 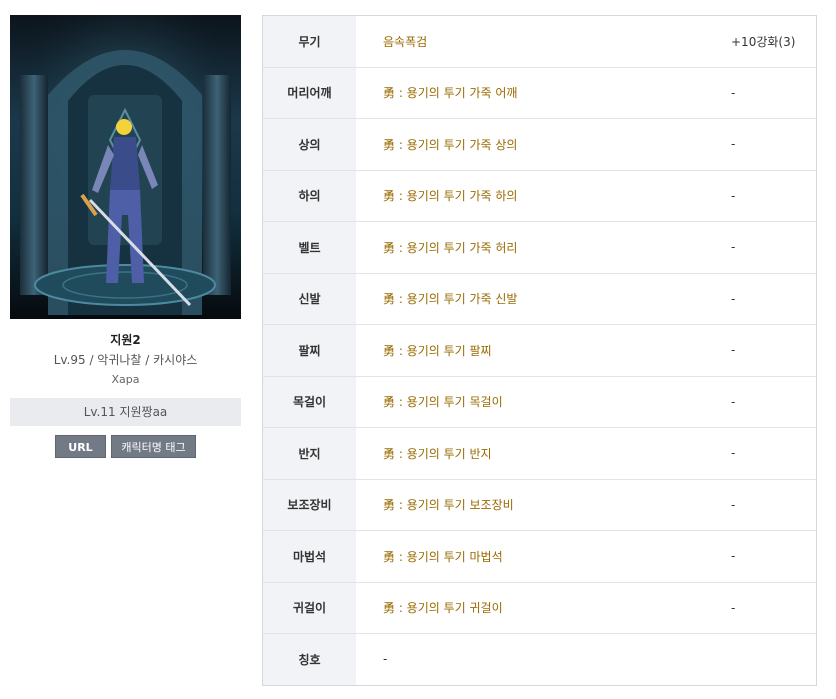 What do you see at coordinates (125, 379) in the screenshot?
I see `character-server: Xapa` at bounding box center [125, 379].